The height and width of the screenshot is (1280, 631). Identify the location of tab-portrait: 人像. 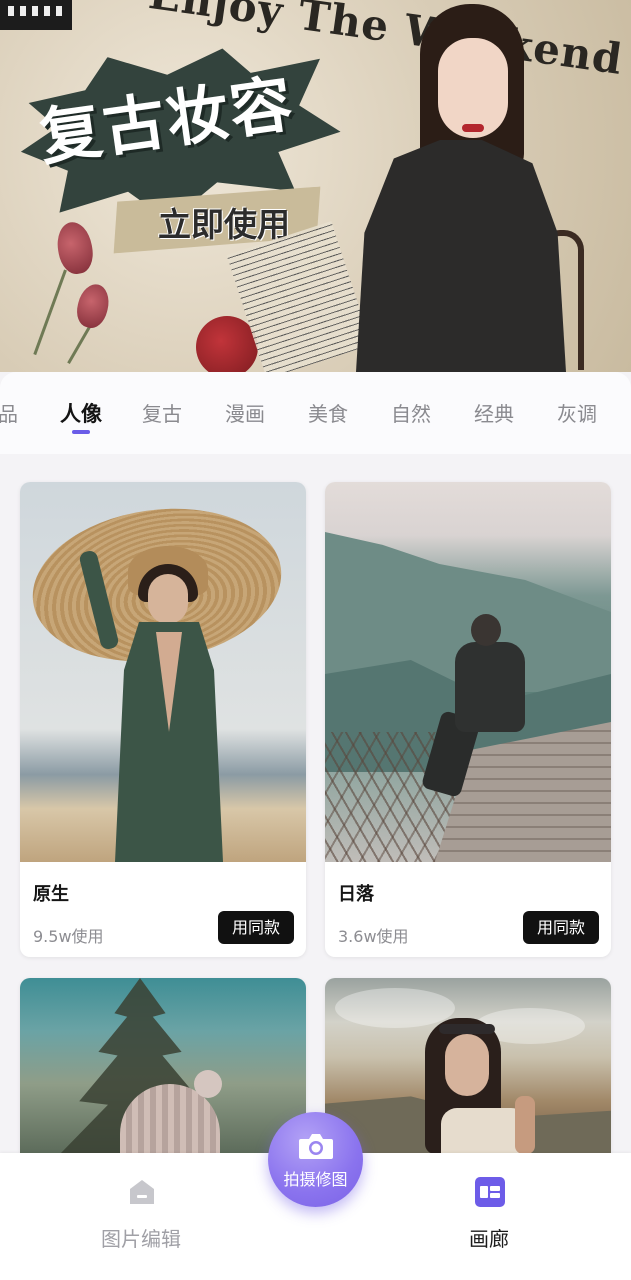
(81, 413).